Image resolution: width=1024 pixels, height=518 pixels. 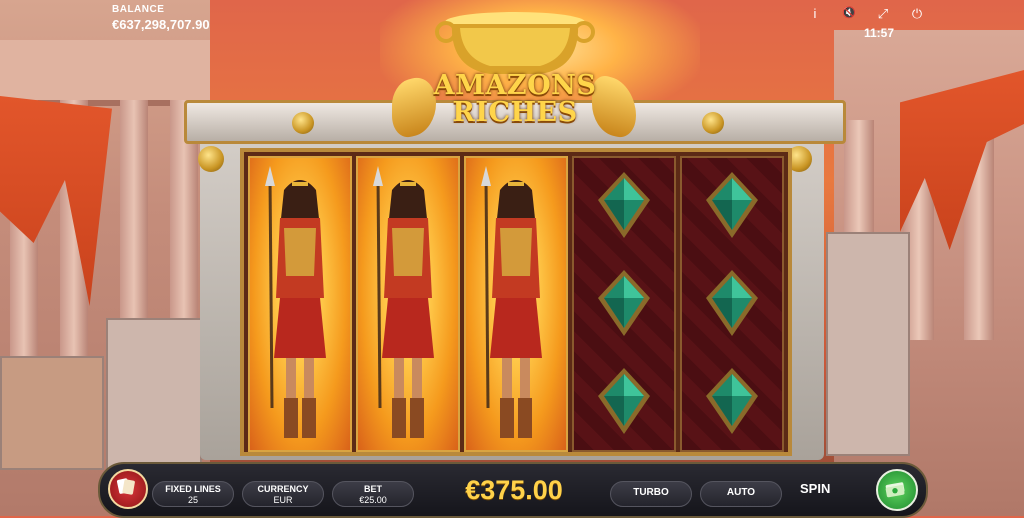 What do you see at coordinates (138, 9) in the screenshot?
I see `balance-label: BALANCE` at bounding box center [138, 9].